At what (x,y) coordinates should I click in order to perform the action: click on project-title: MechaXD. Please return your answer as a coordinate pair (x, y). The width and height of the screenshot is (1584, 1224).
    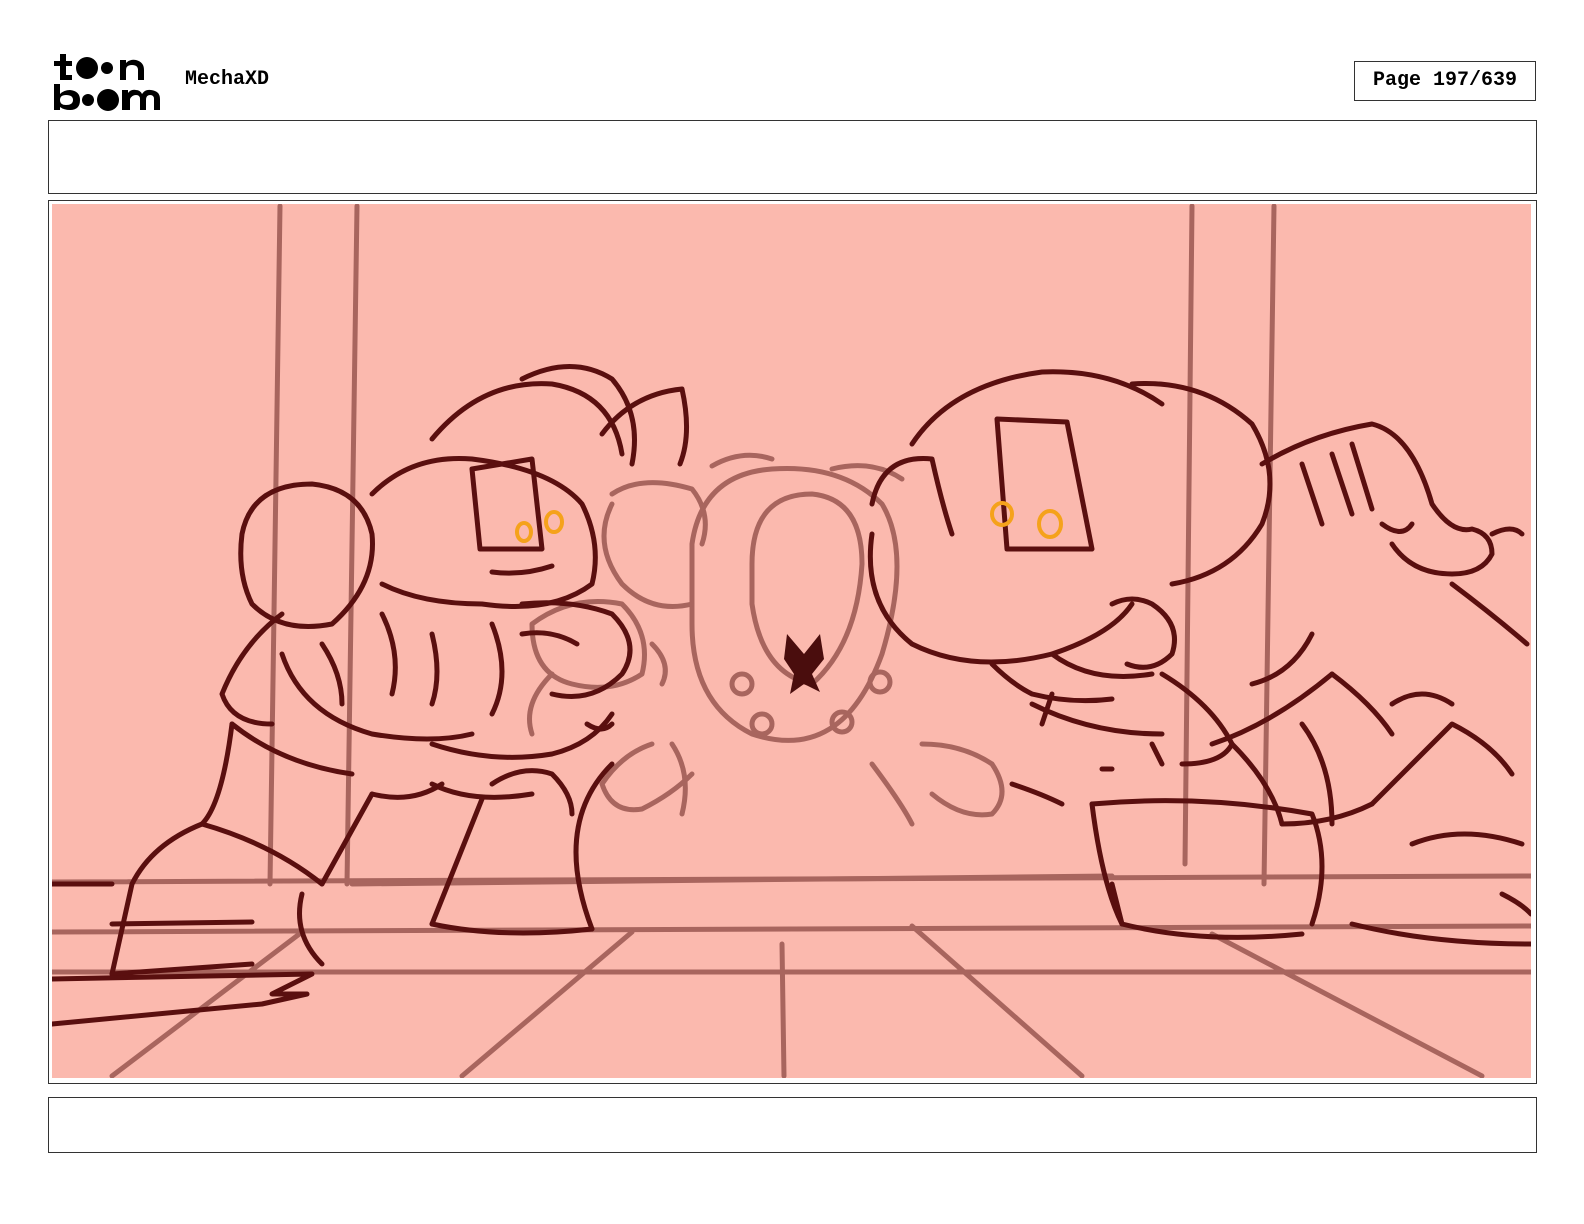
    Looking at the image, I should click on (227, 79).